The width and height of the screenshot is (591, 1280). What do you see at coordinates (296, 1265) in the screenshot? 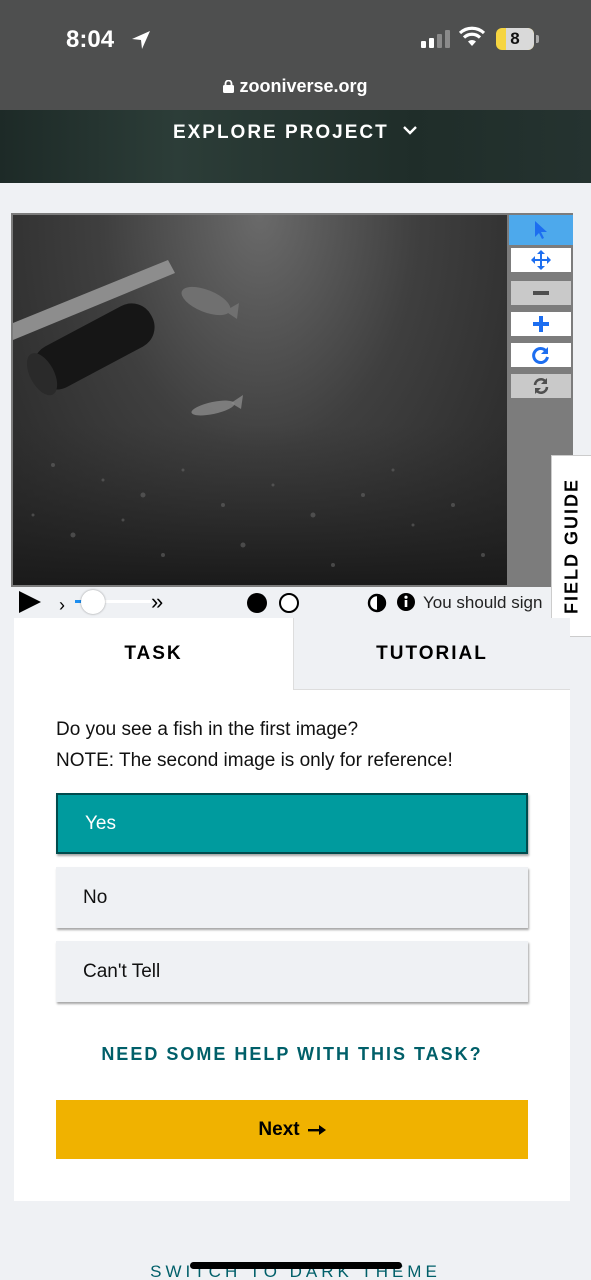
I see `home-indicator` at bounding box center [296, 1265].